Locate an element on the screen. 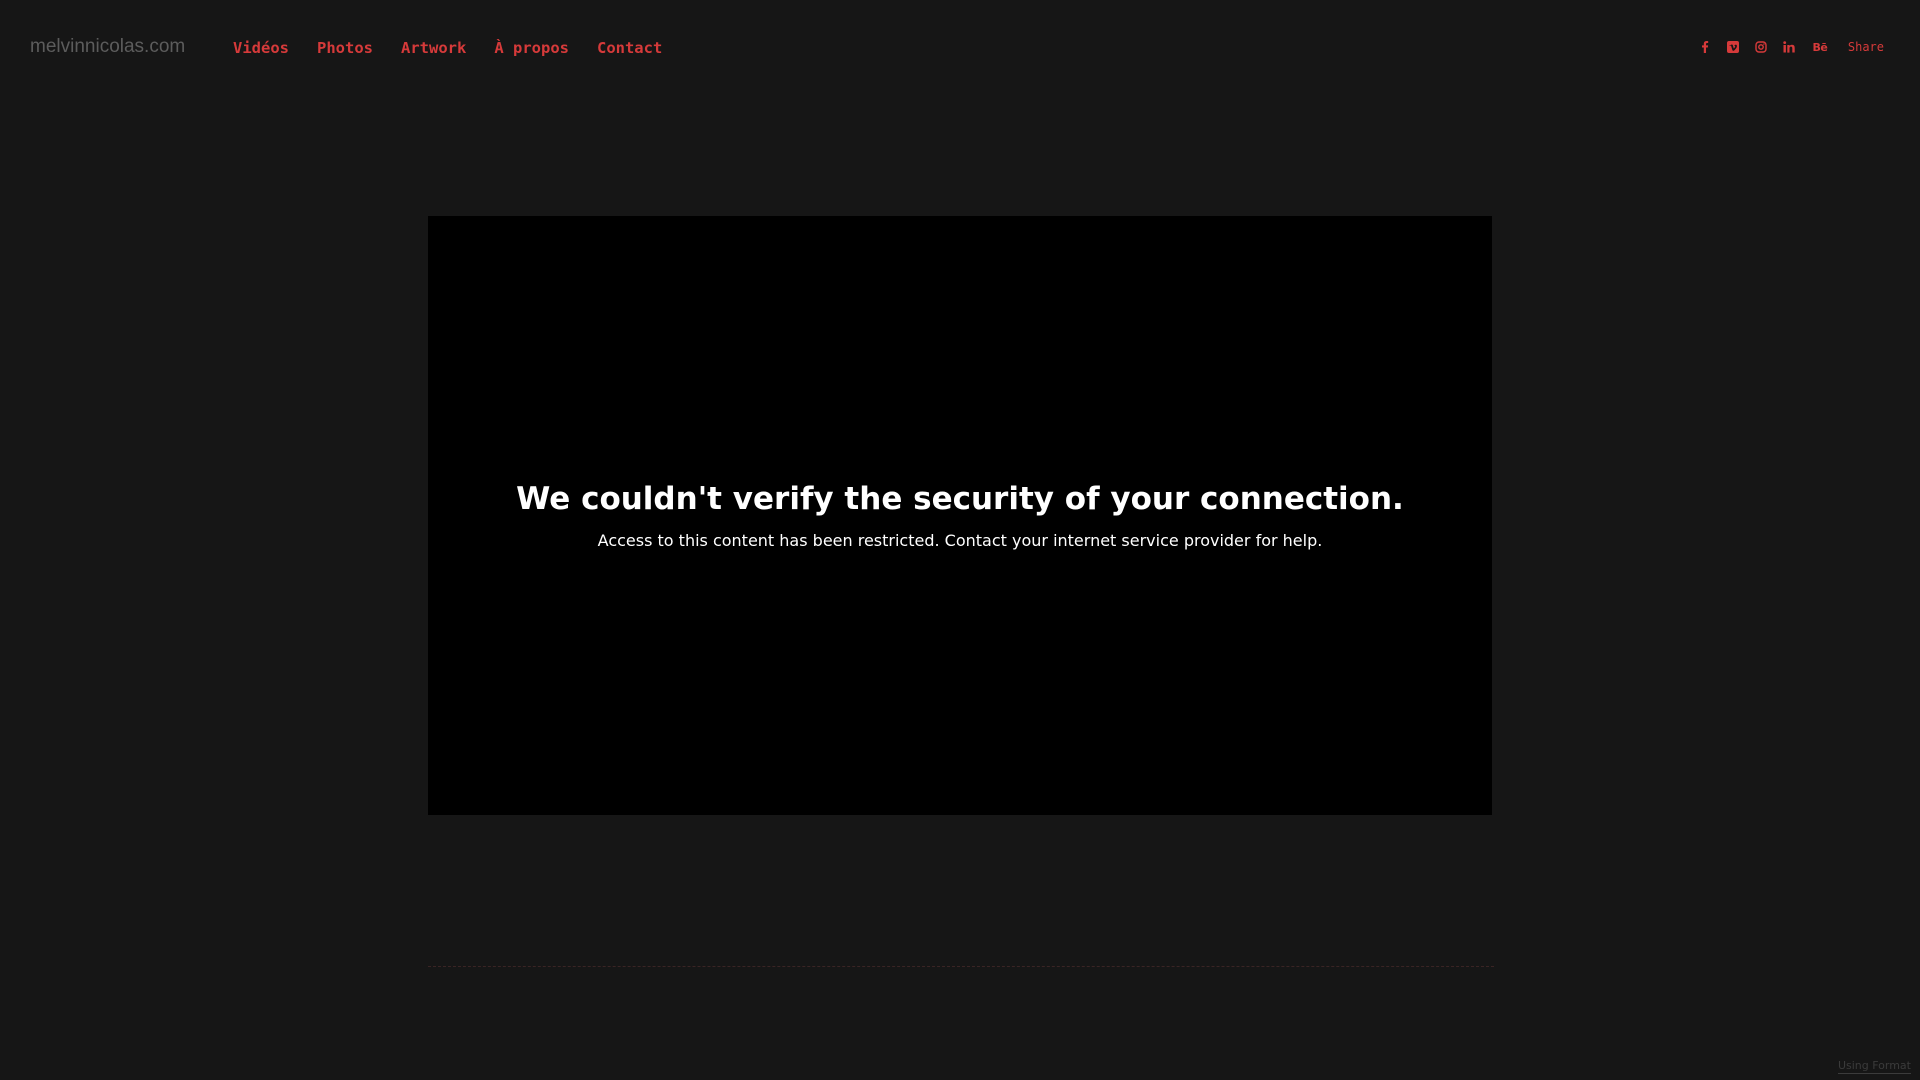 Image resolution: width=1920 pixels, height=1080 pixels. divider is located at coordinates (961, 966).